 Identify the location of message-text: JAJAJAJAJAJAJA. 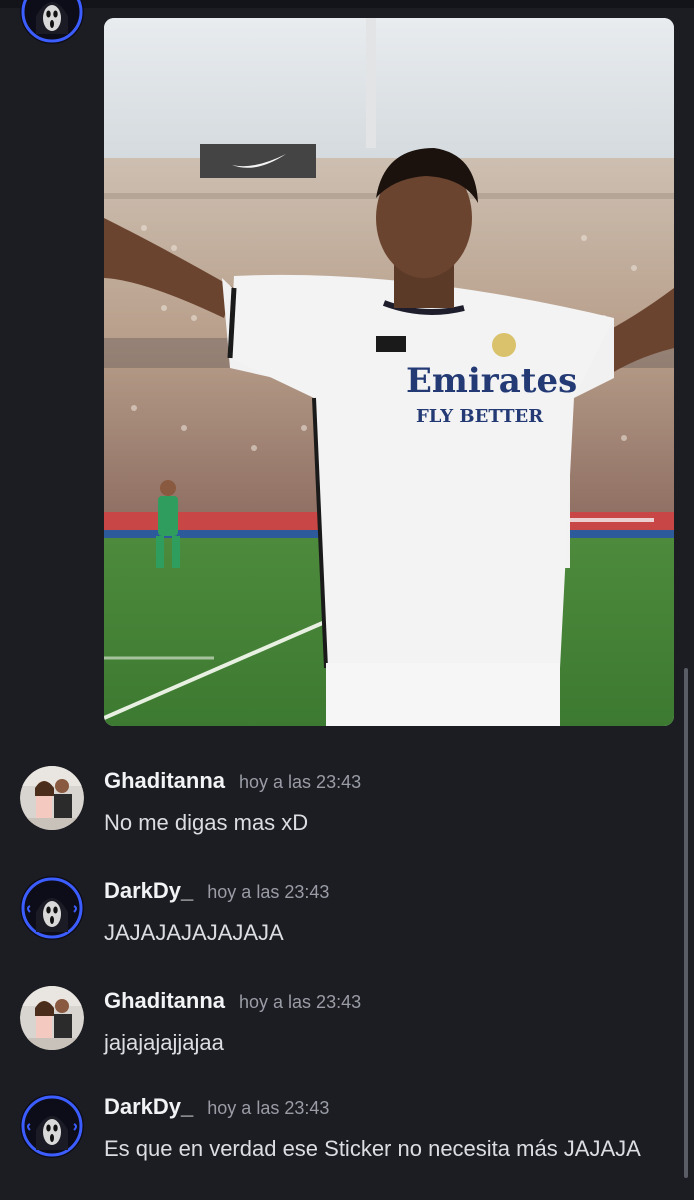
(194, 932).